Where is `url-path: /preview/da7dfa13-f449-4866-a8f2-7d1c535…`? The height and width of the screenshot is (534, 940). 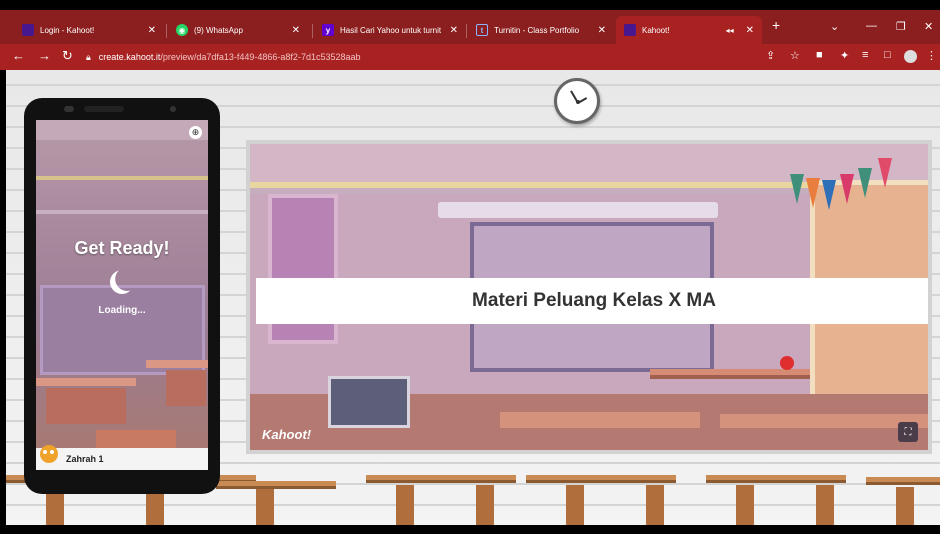
url-path: /preview/da7dfa13-f449-4866-a8f2-7d1c535… is located at coordinates (260, 57).